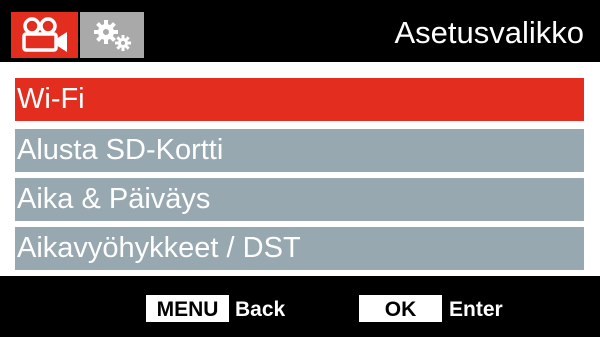 This screenshot has width=600, height=337. I want to click on back-label: Back, so click(260, 309).